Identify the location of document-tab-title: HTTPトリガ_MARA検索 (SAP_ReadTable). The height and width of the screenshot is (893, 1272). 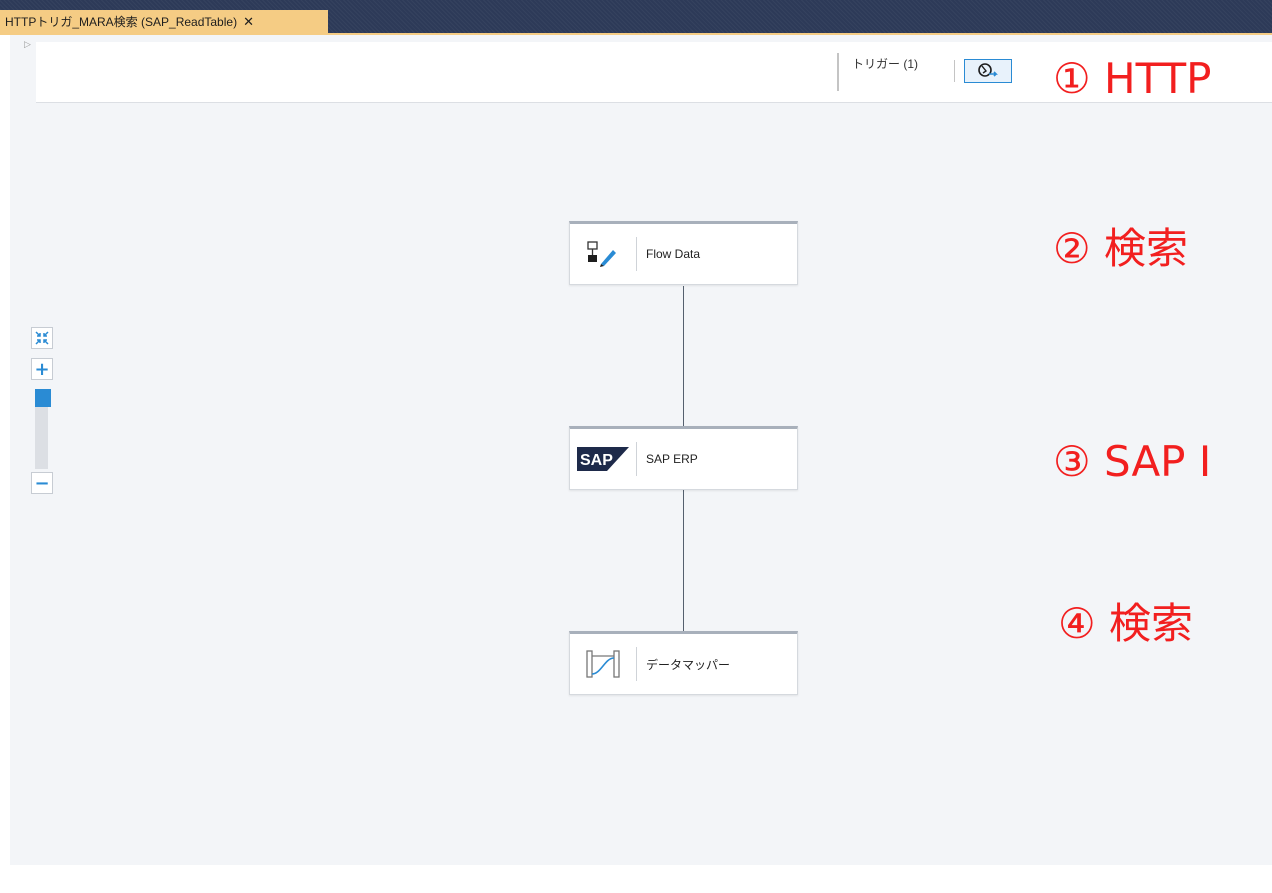
(121, 22).